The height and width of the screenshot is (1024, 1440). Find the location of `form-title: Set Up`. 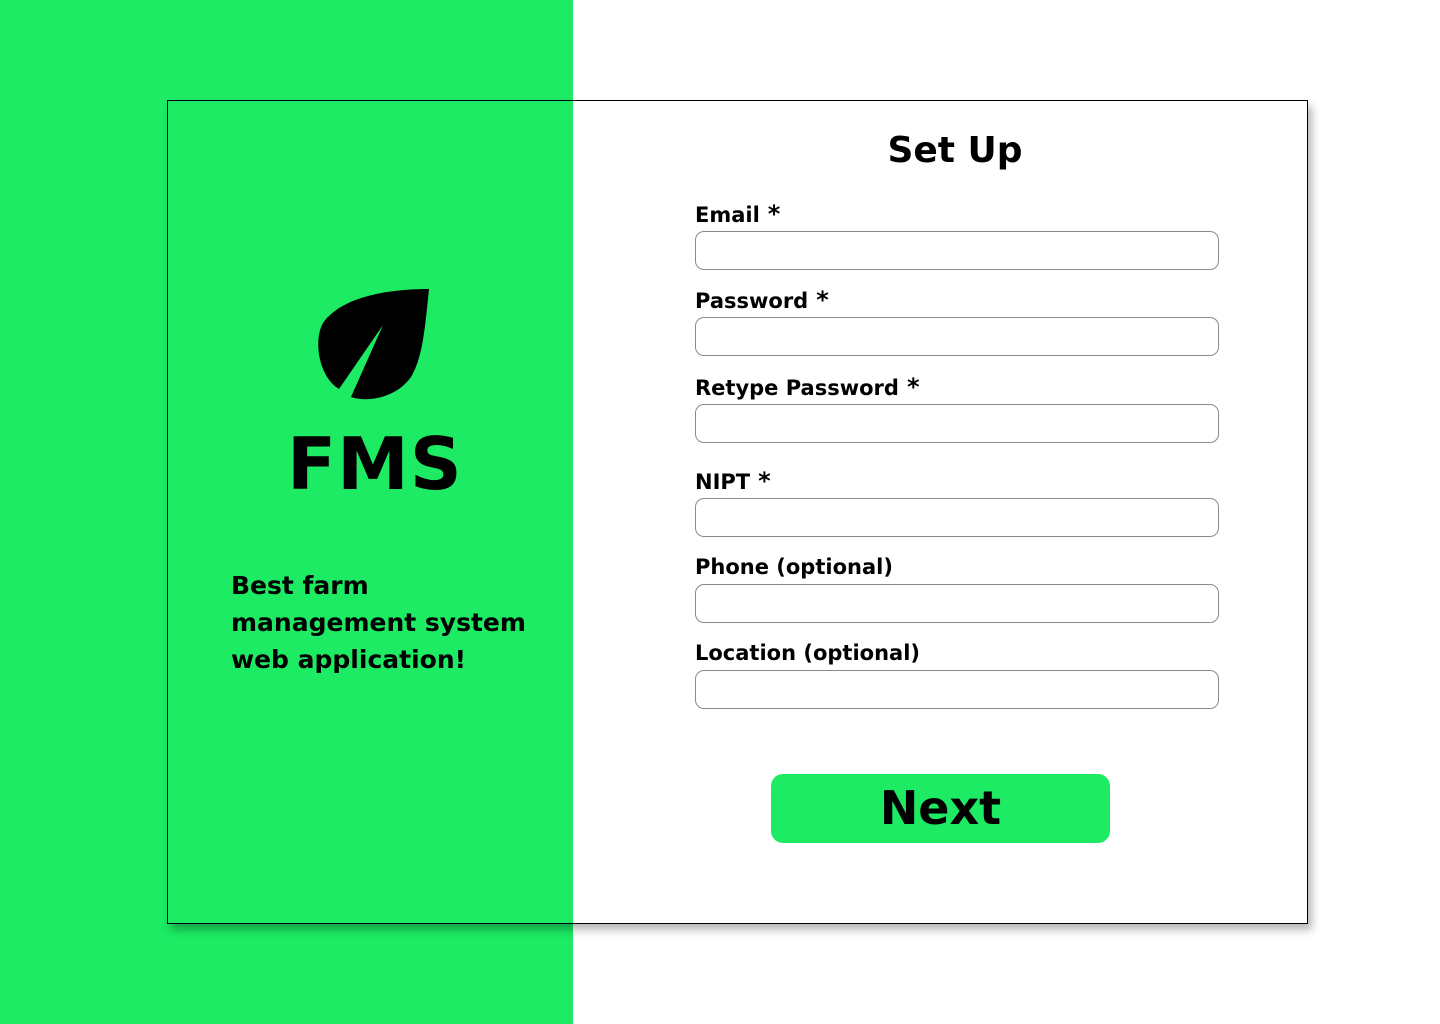

form-title: Set Up is located at coordinates (955, 150).